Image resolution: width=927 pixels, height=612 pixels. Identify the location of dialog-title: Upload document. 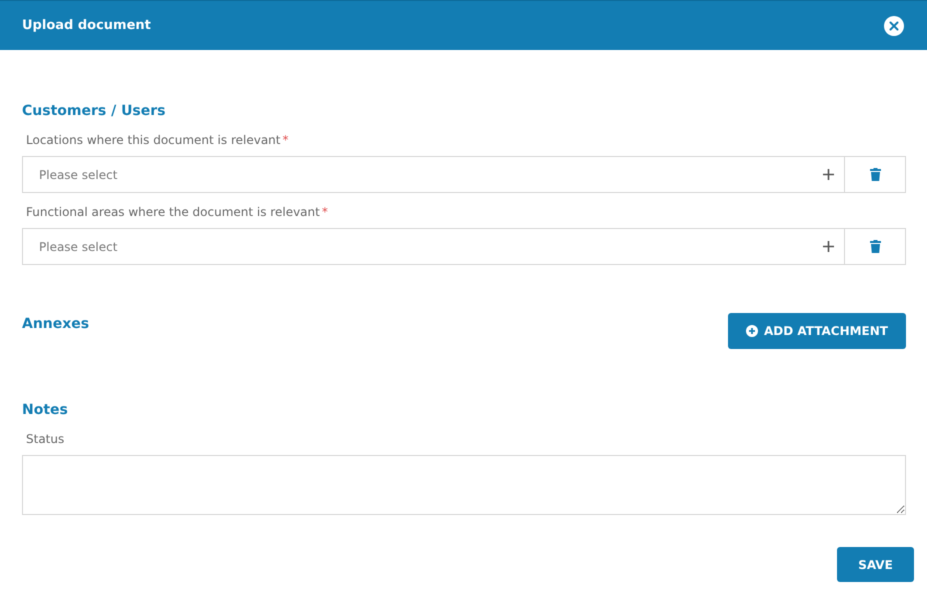
(86, 25).